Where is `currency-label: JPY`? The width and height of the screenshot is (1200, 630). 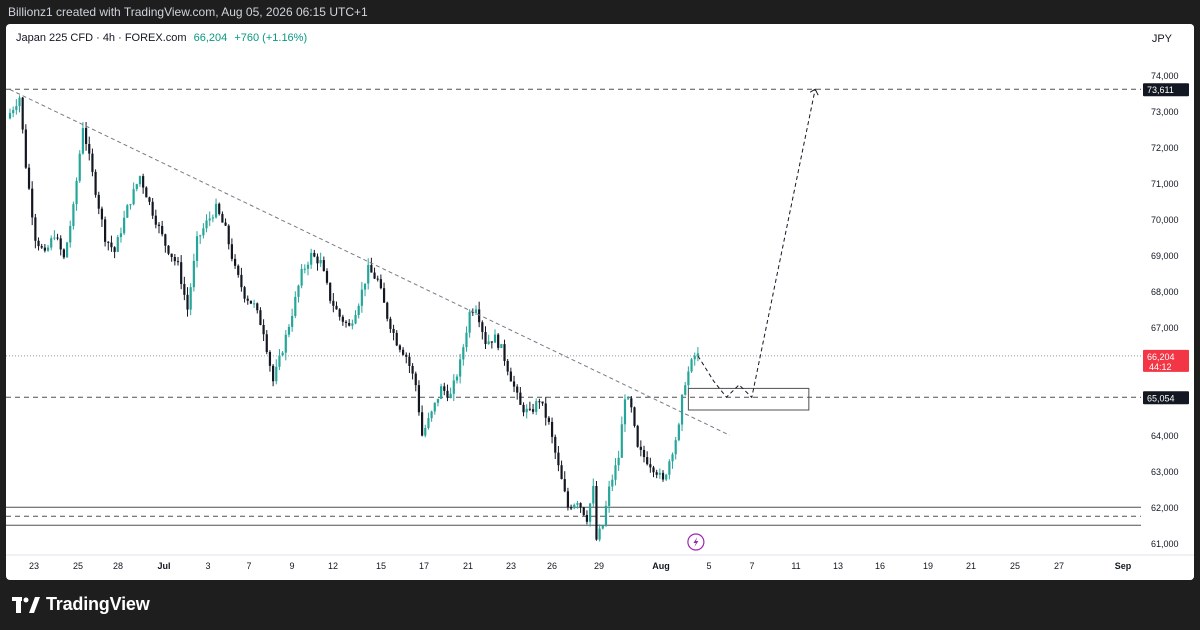
currency-label: JPY is located at coordinates (1162, 39).